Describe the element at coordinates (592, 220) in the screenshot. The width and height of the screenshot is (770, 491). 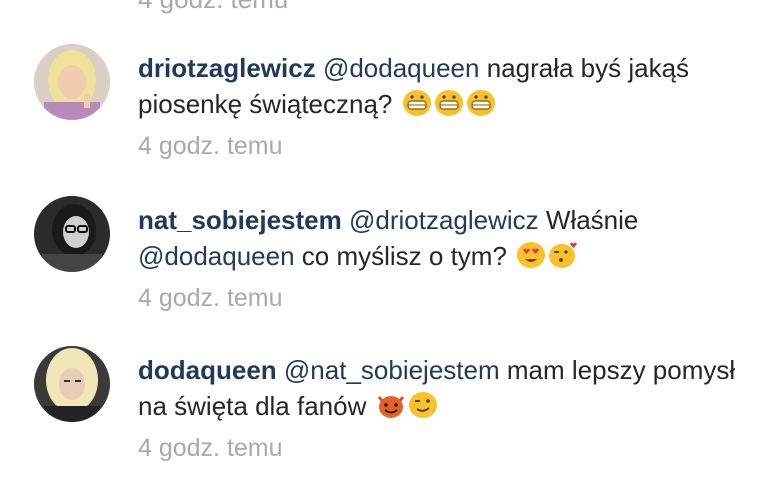
I see `comment-text: Właśnie` at that location.